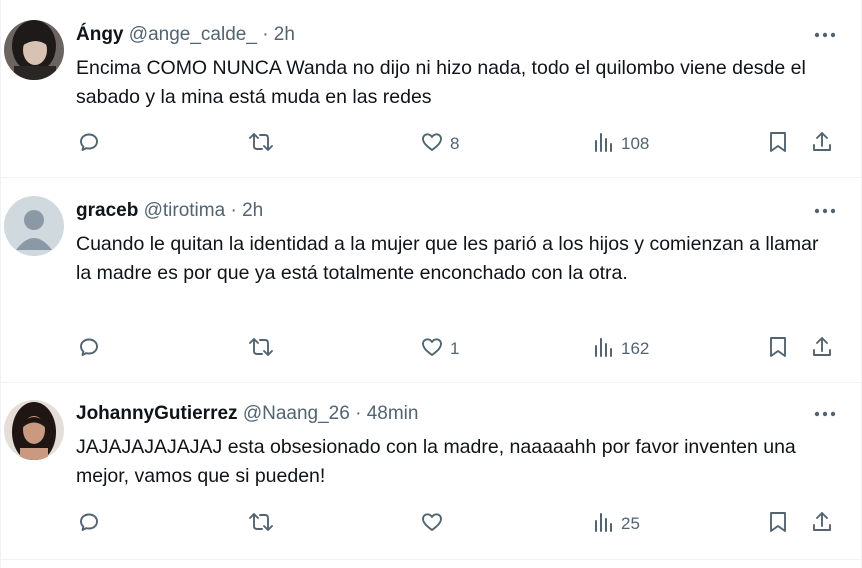  Describe the element at coordinates (107, 210) in the screenshot. I see `display-name: graceb` at that location.